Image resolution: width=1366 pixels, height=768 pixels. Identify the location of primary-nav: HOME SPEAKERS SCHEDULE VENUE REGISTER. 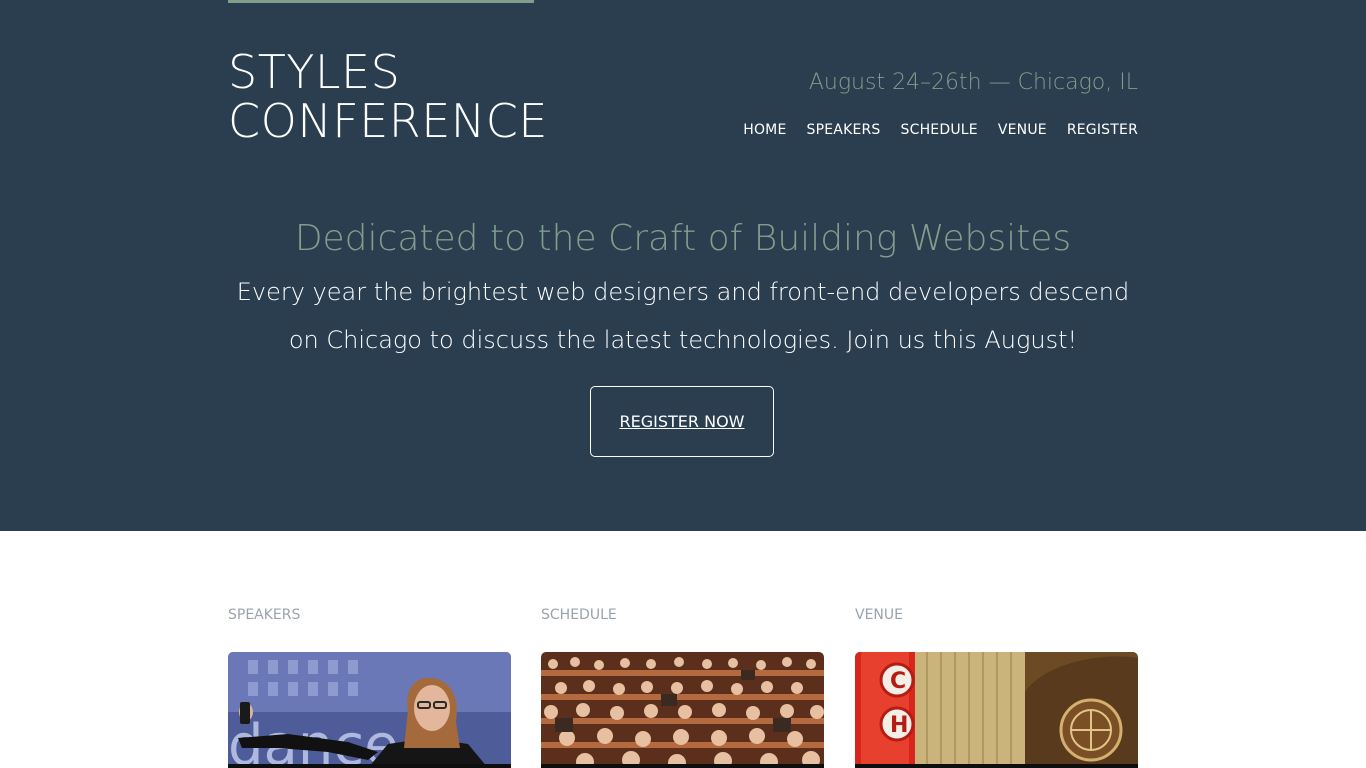
(940, 130).